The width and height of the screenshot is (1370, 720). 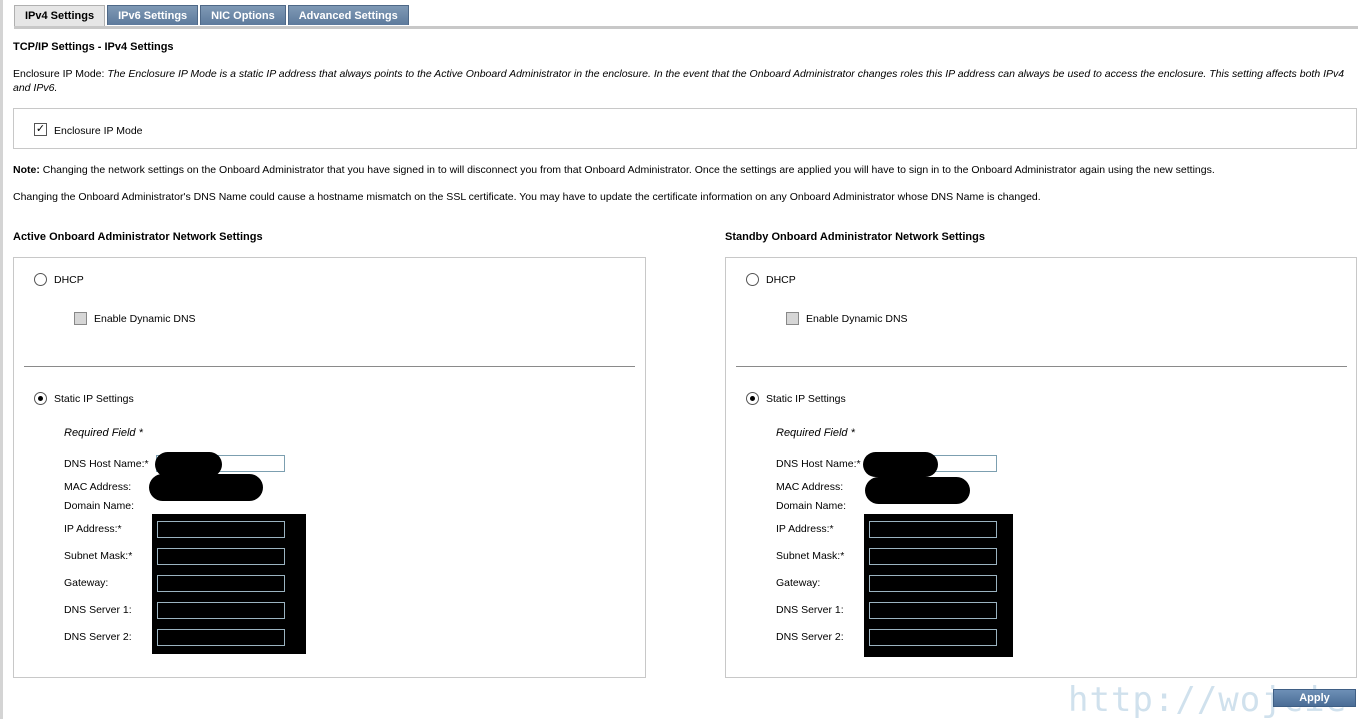 What do you see at coordinates (1041, 366) in the screenshot?
I see `standby-divider` at bounding box center [1041, 366].